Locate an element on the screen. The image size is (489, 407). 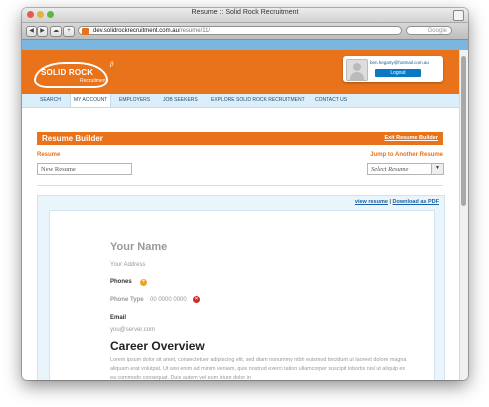
phone-number-field: 00 0000 0000 is located at coordinates (168, 300).